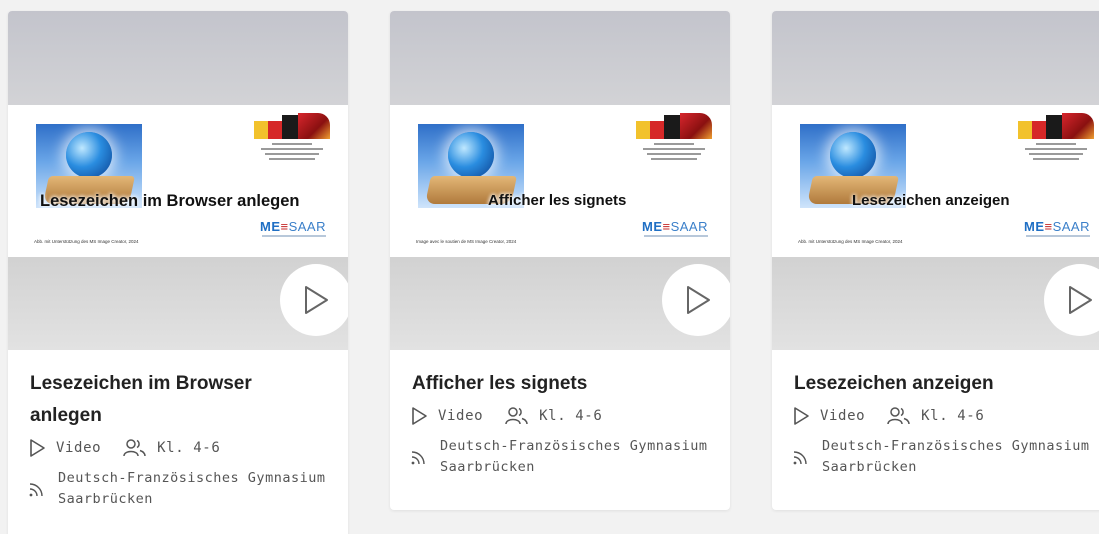 The width and height of the screenshot is (1099, 534). I want to click on slide-title: Afficher les signets, so click(557, 200).